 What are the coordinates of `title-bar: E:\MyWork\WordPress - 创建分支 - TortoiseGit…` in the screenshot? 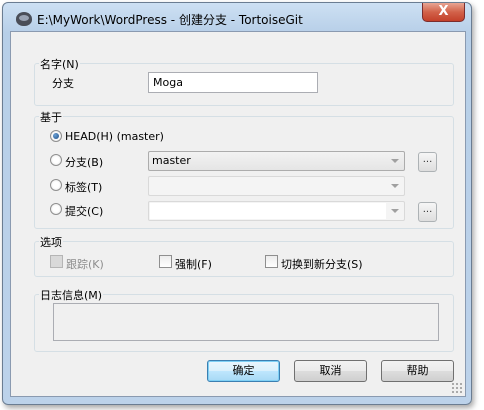 It's located at (237, 17).